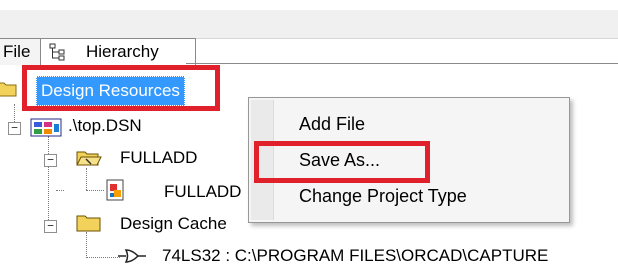 This screenshot has height=269, width=618. I want to click on toolbar-area, so click(309, 24).